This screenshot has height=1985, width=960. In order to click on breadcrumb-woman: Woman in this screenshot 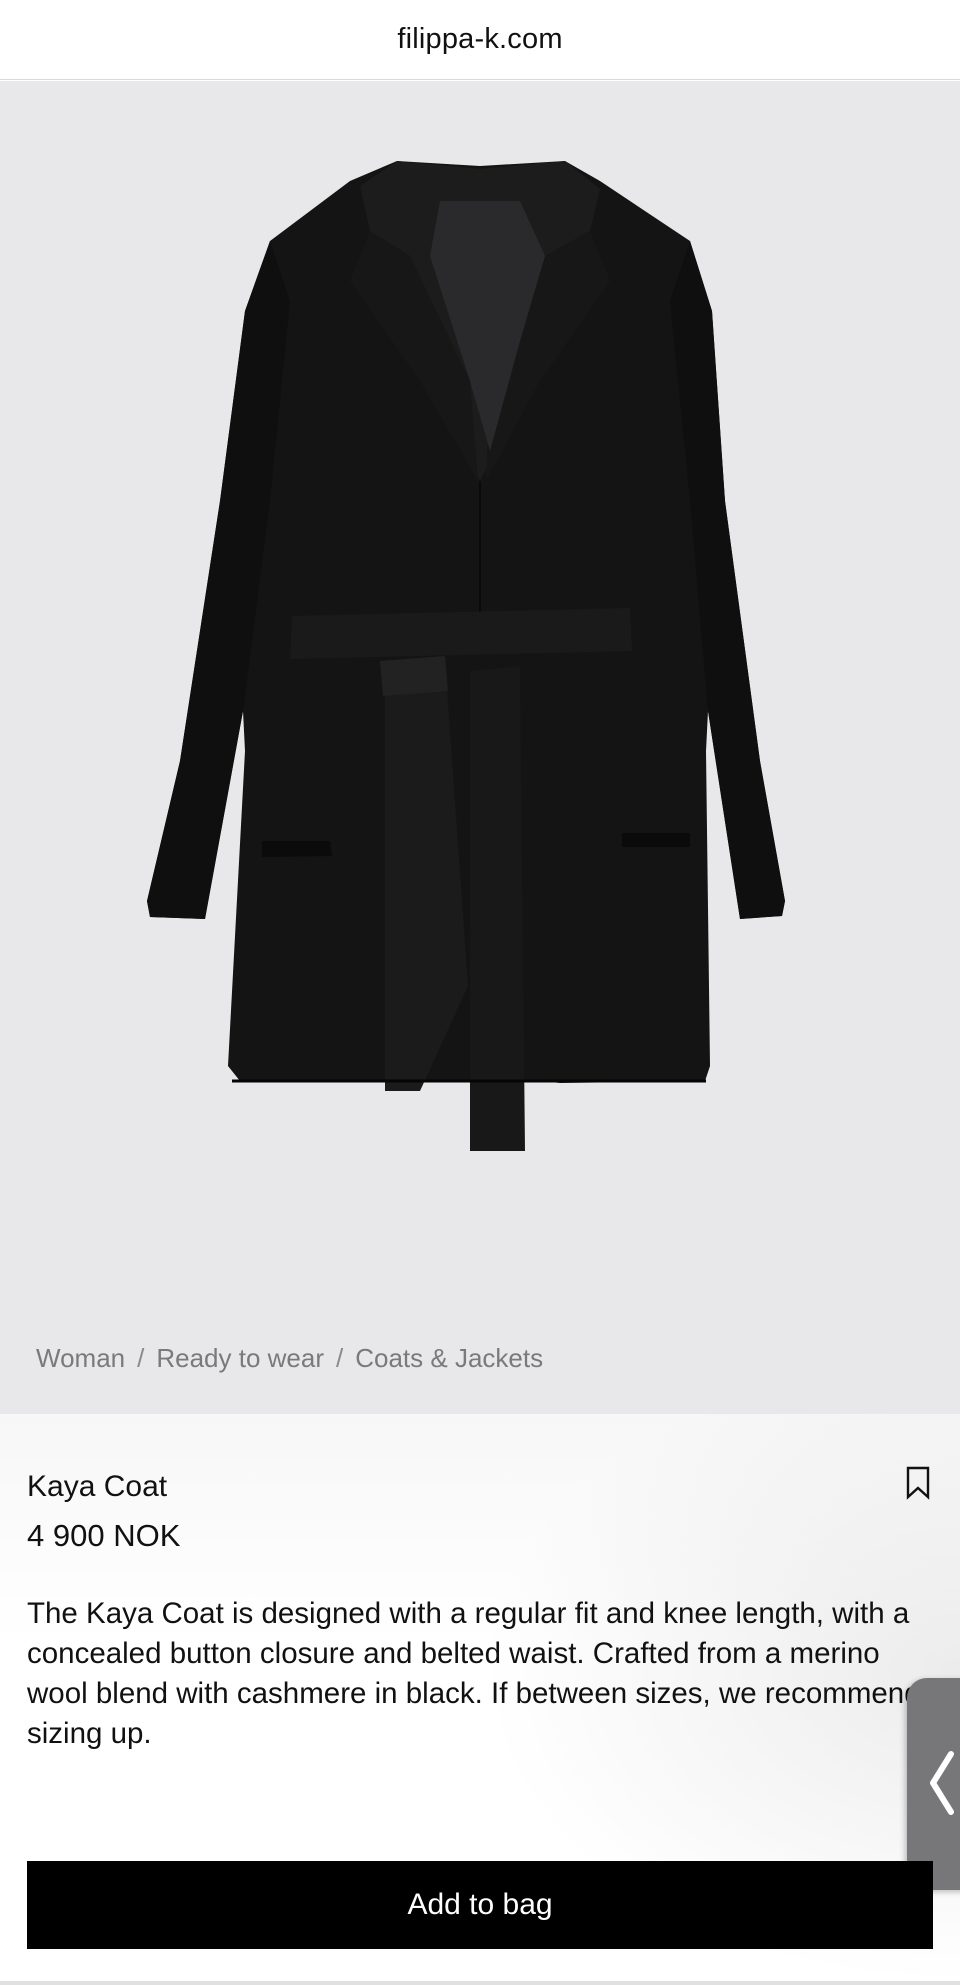, I will do `click(80, 1358)`.